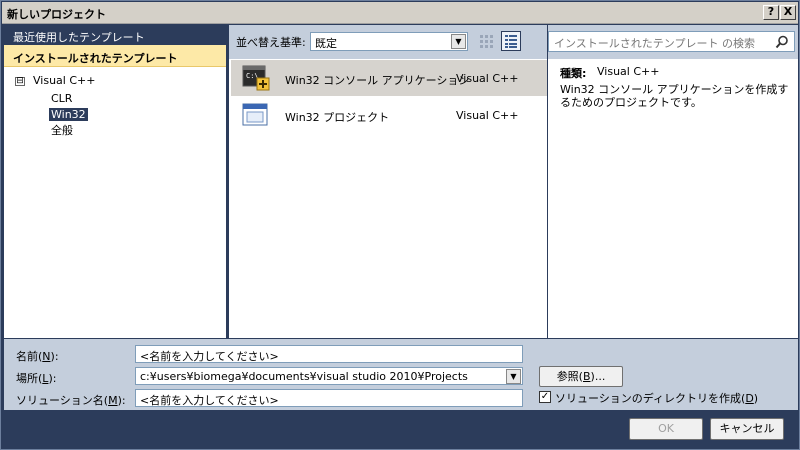 The width and height of the screenshot is (800, 450). What do you see at coordinates (64, 81) in the screenshot?
I see `tree-node-visual-cpp: Visual C++` at bounding box center [64, 81].